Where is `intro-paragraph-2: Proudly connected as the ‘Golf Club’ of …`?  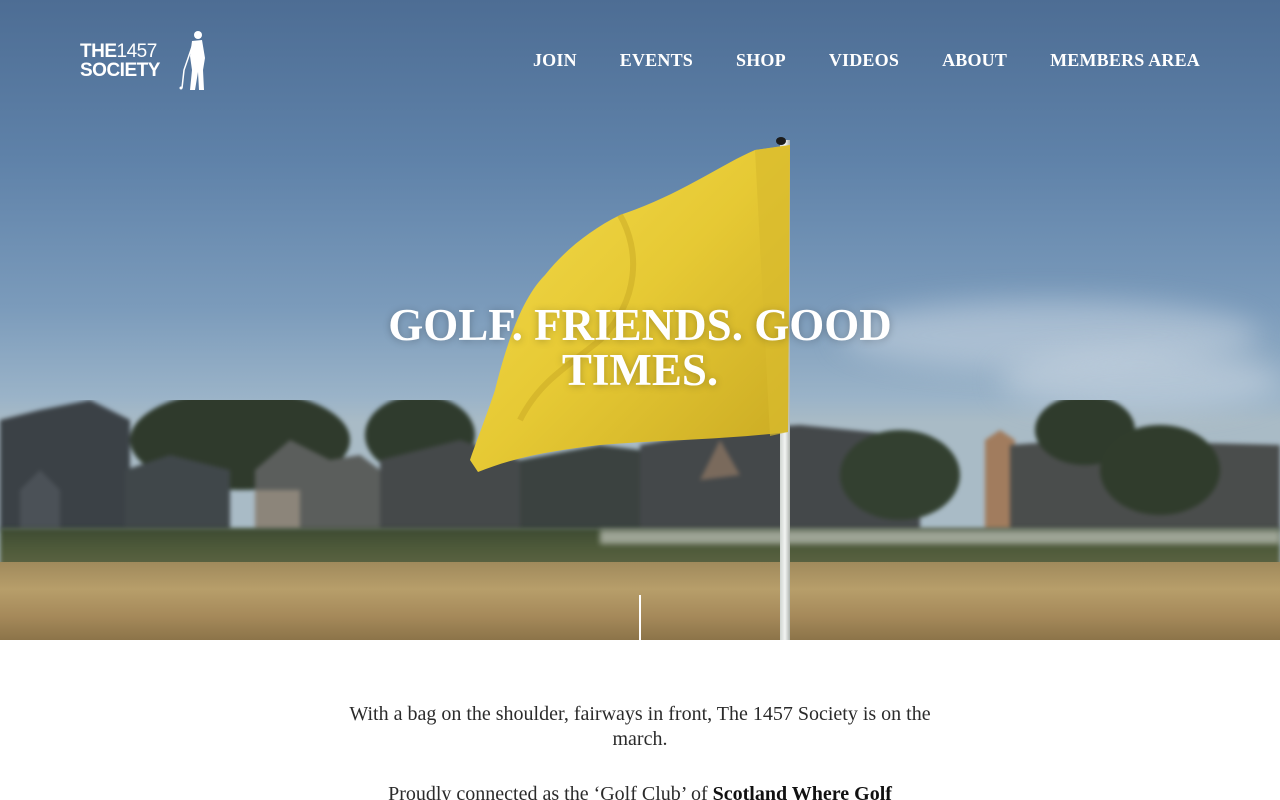 intro-paragraph-2: Proudly connected as the ‘Golf Club’ of … is located at coordinates (640, 791).